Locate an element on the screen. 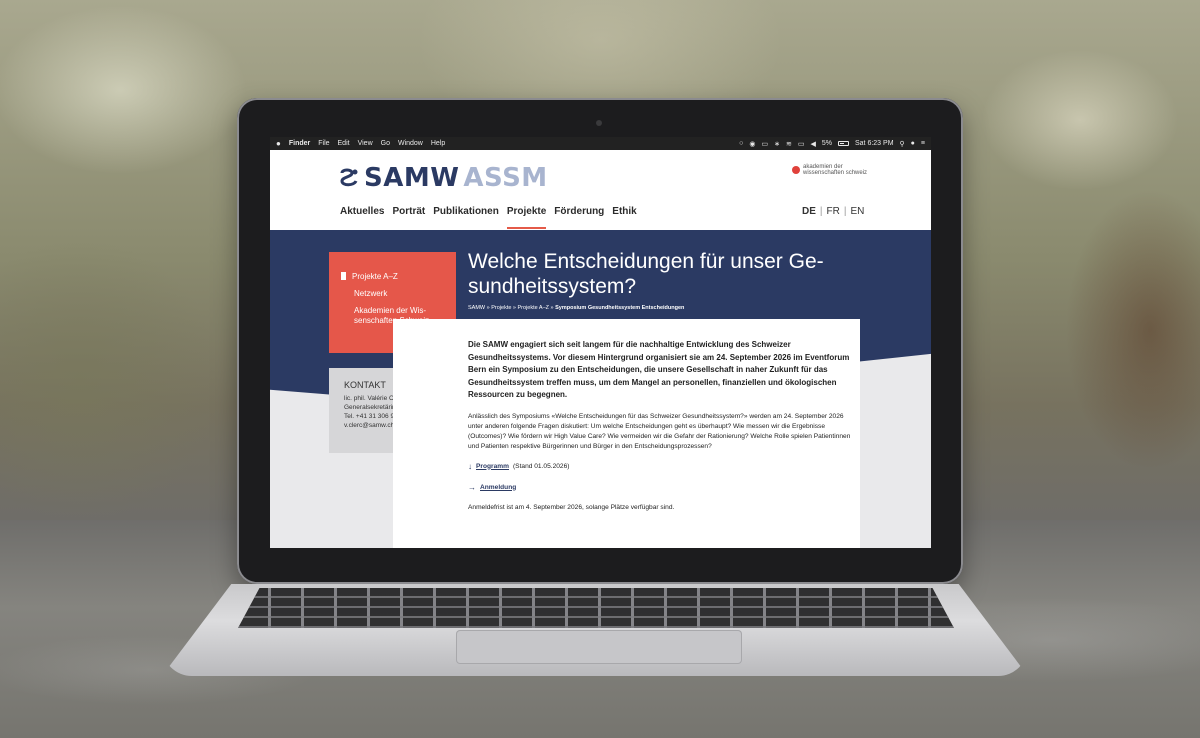 This screenshot has width=1200, height=738. keyboard-rows is located at coordinates (596, 608).